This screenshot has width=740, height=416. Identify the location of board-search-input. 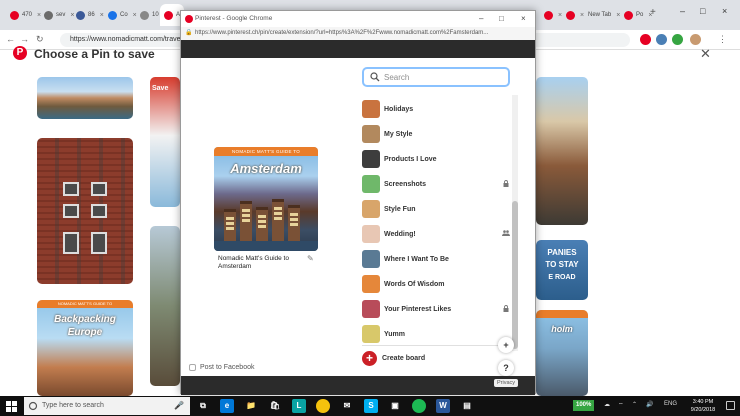
(444, 77).